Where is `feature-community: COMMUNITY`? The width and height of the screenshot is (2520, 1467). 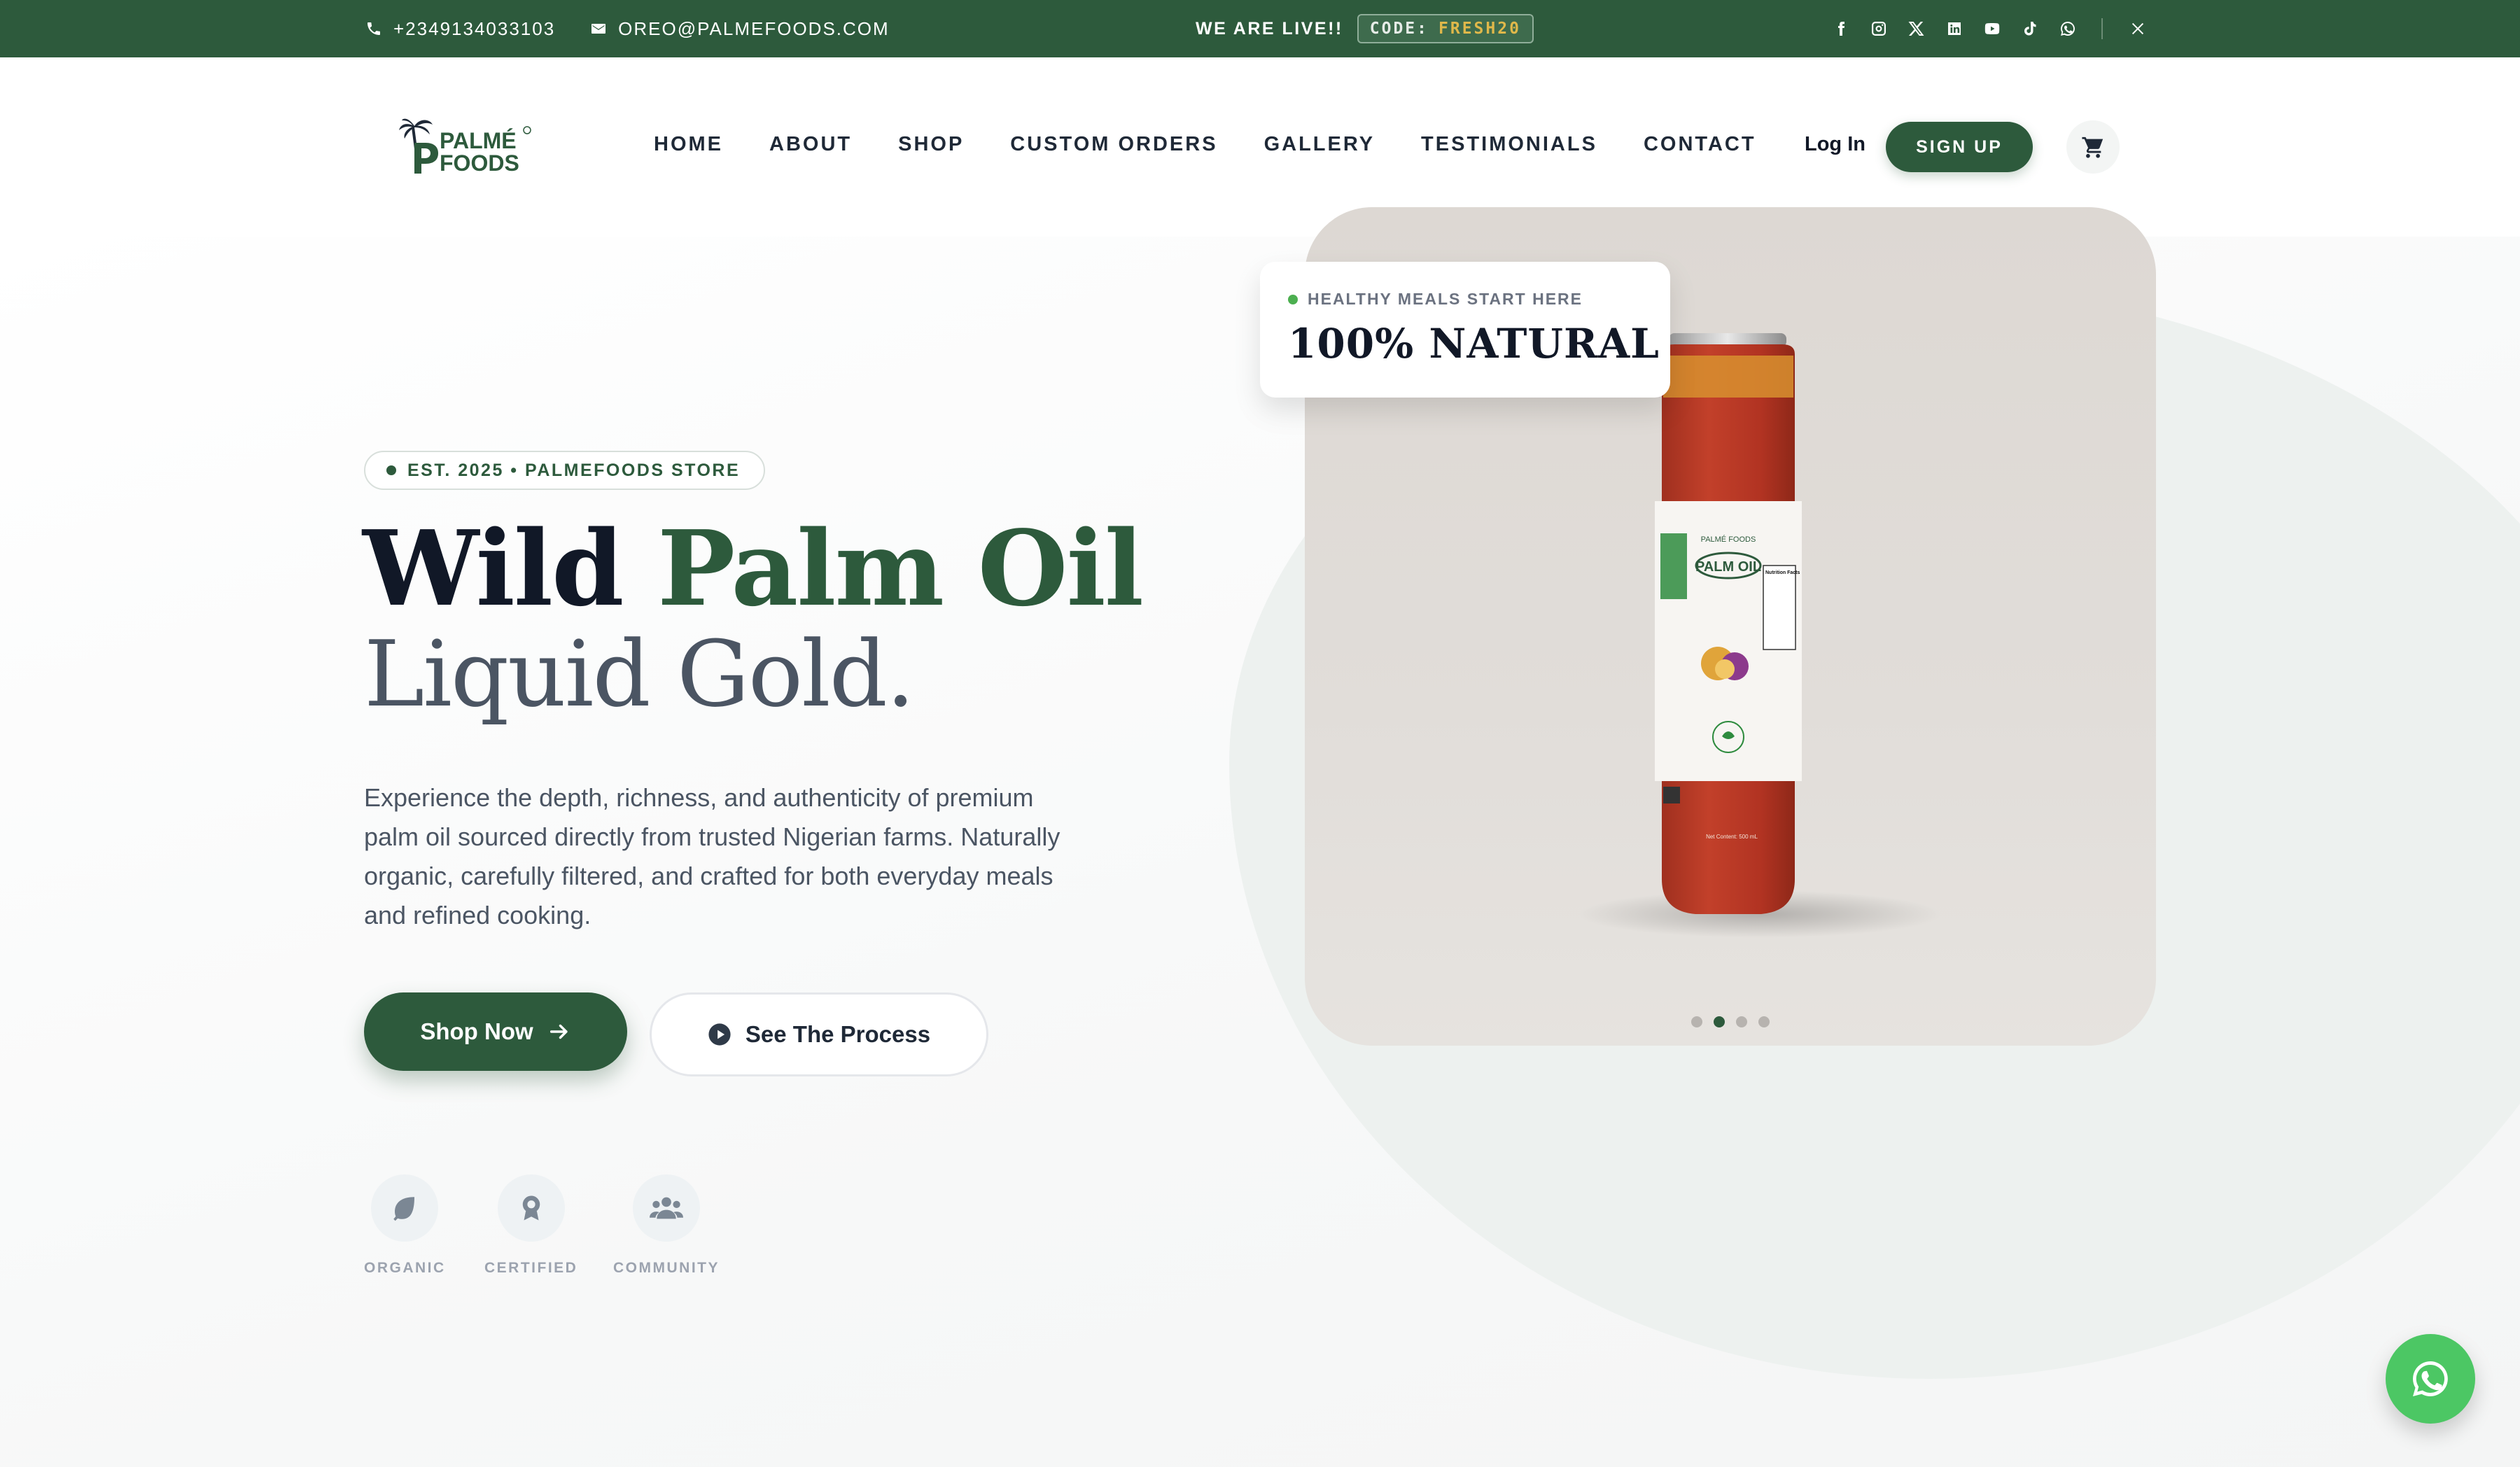
feature-community: COMMUNITY is located at coordinates (666, 1225).